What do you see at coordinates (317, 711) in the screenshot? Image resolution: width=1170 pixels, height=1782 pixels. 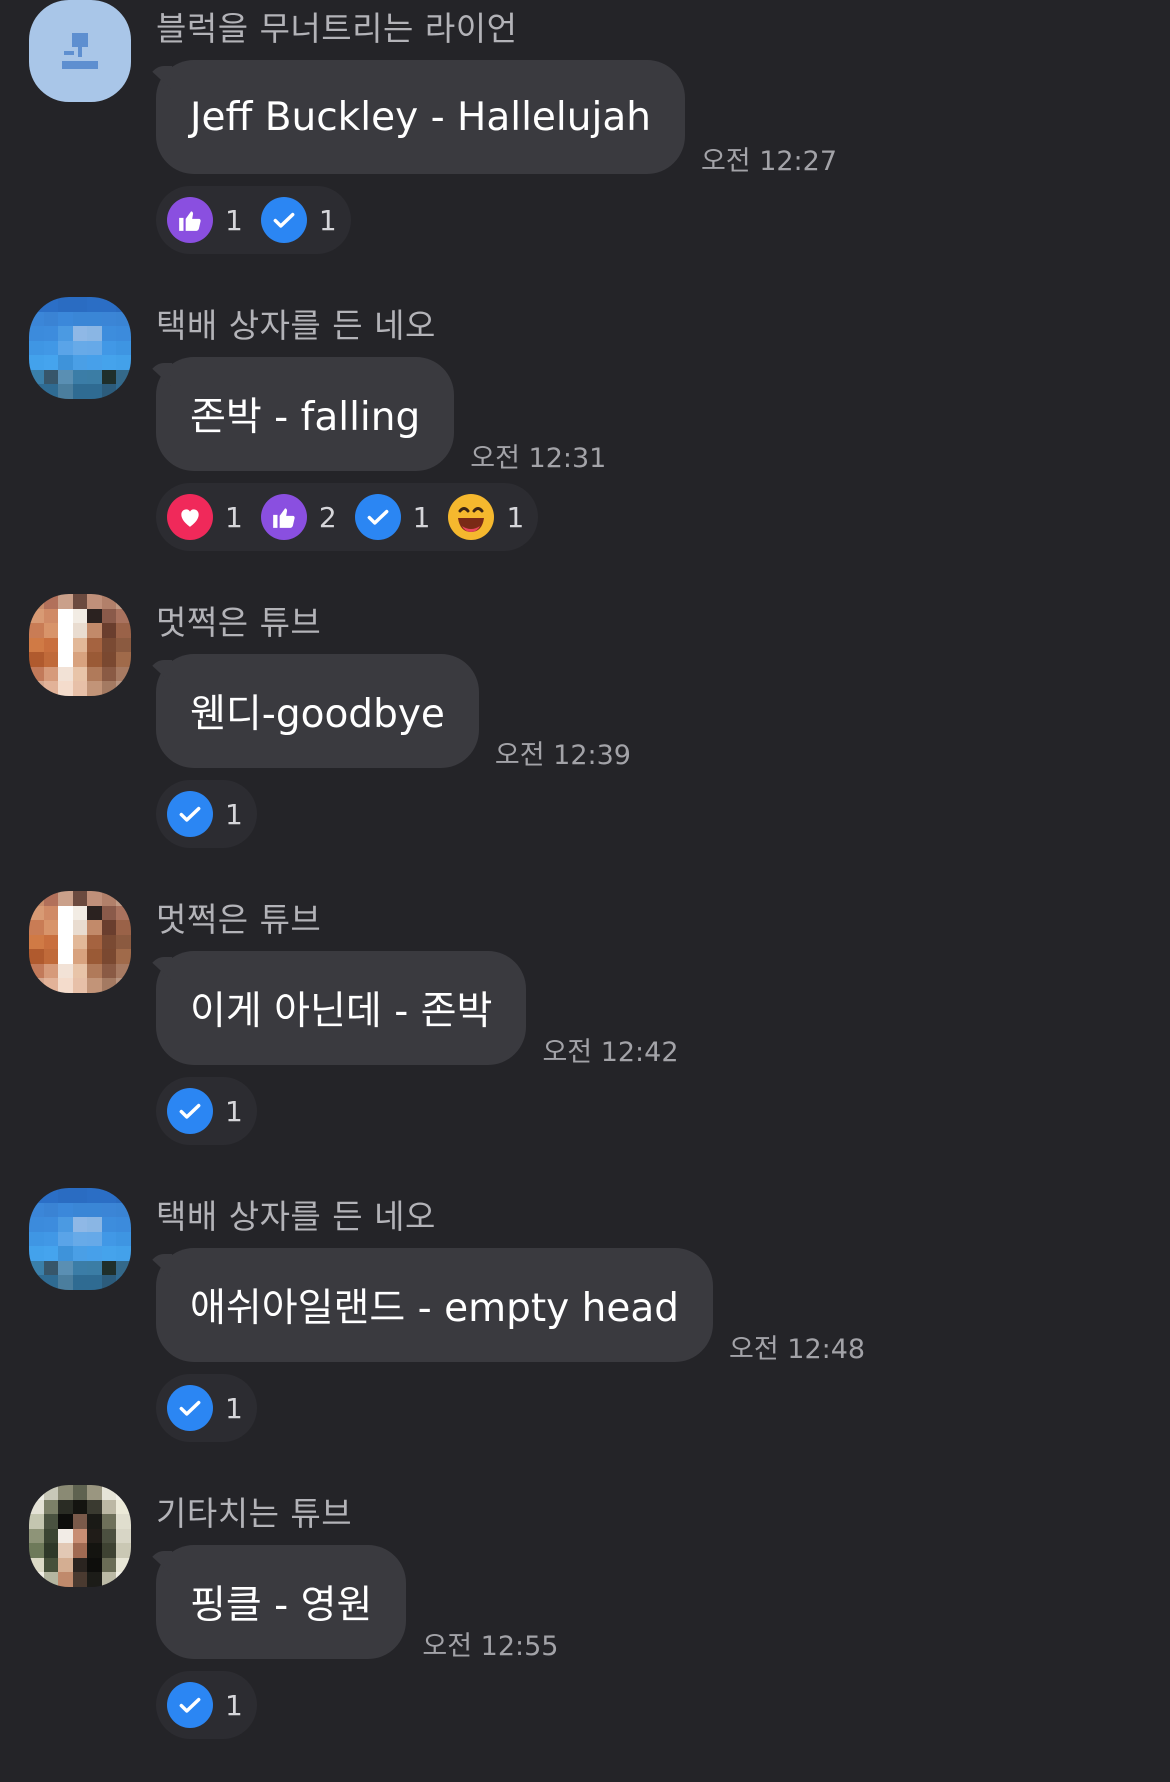 I see `message-bubble: 웬디-goodbye` at bounding box center [317, 711].